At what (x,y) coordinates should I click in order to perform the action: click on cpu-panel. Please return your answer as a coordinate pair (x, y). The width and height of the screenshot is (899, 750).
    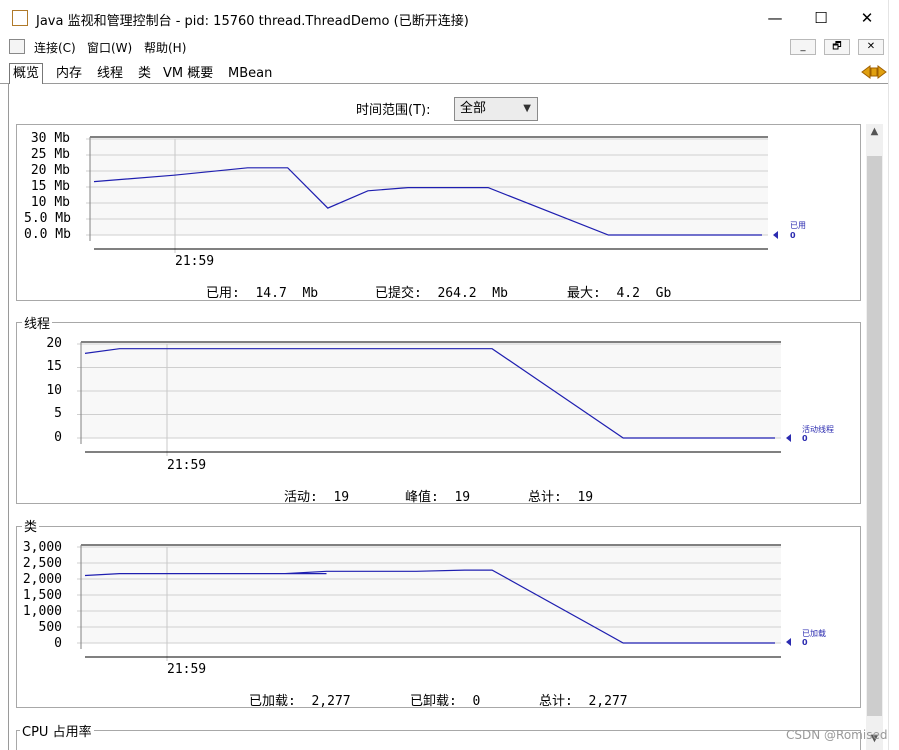
    Looking at the image, I should click on (438, 740).